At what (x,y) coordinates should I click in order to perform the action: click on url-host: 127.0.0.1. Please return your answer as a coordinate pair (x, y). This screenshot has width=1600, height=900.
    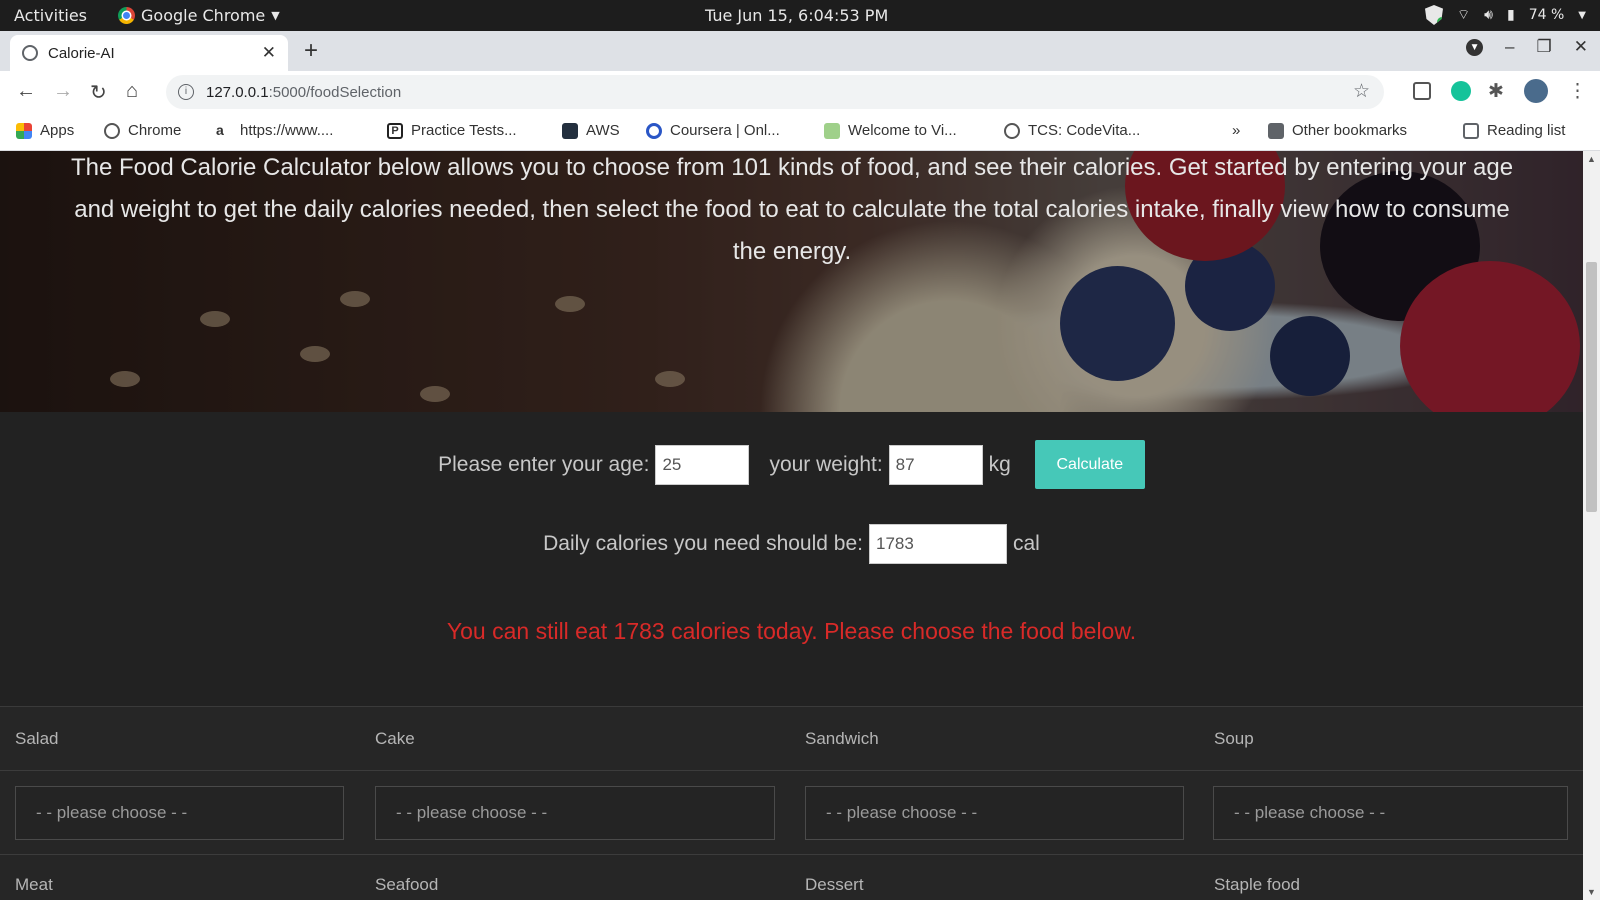
    Looking at the image, I should click on (237, 92).